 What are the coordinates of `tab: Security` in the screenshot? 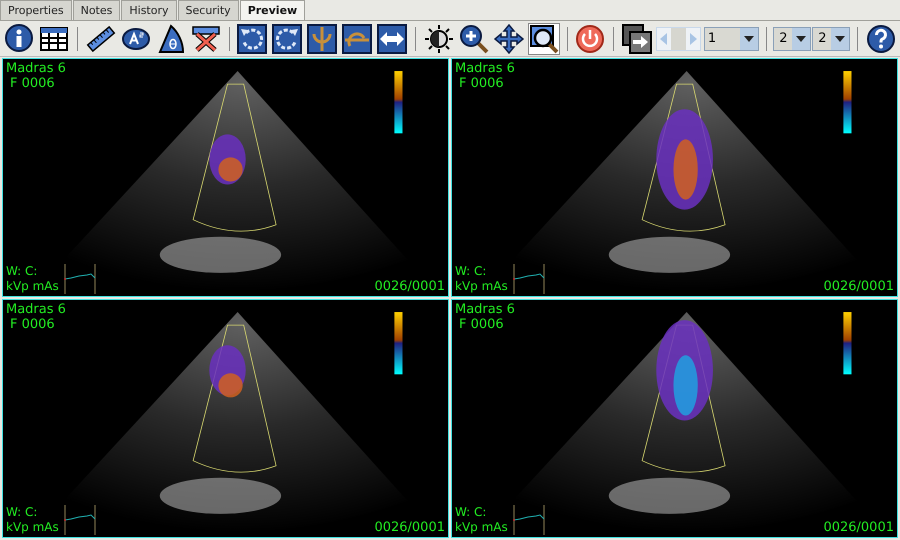 It's located at (208, 10).